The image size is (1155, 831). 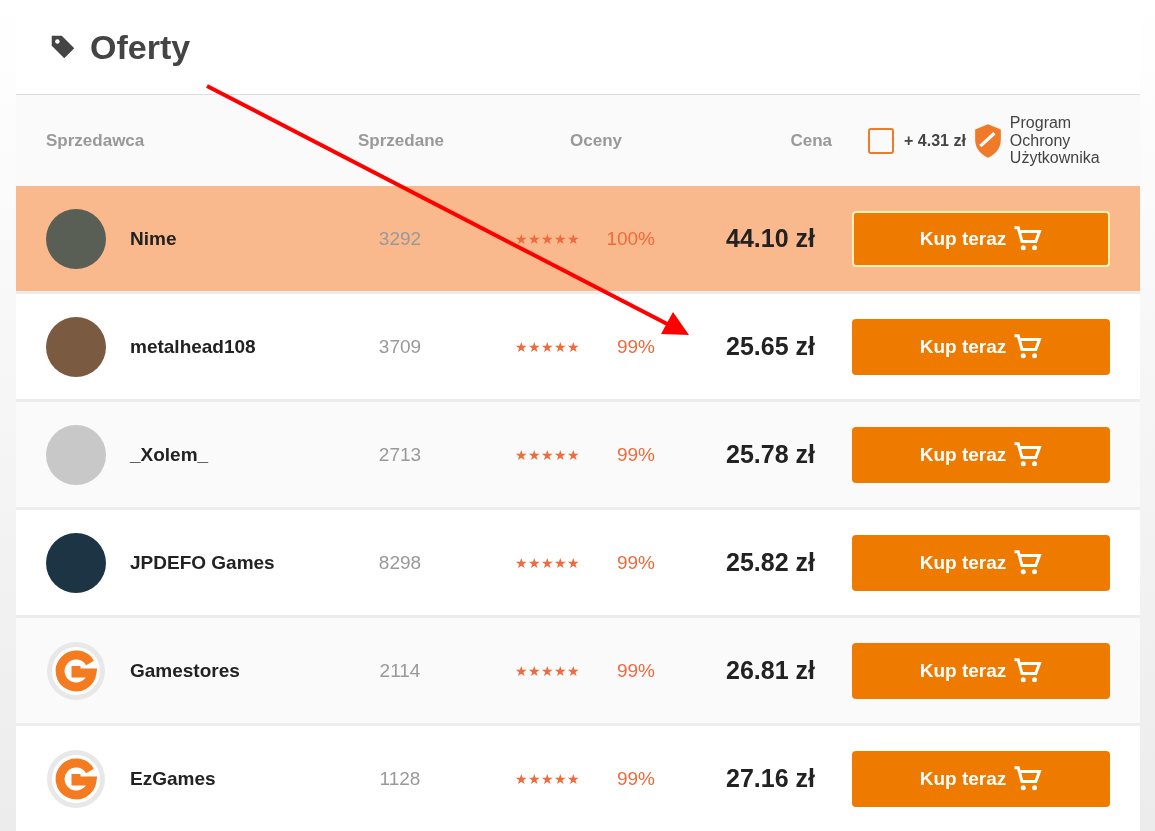 What do you see at coordinates (170, 454) in the screenshot?
I see `seller-name: _Xolem_` at bounding box center [170, 454].